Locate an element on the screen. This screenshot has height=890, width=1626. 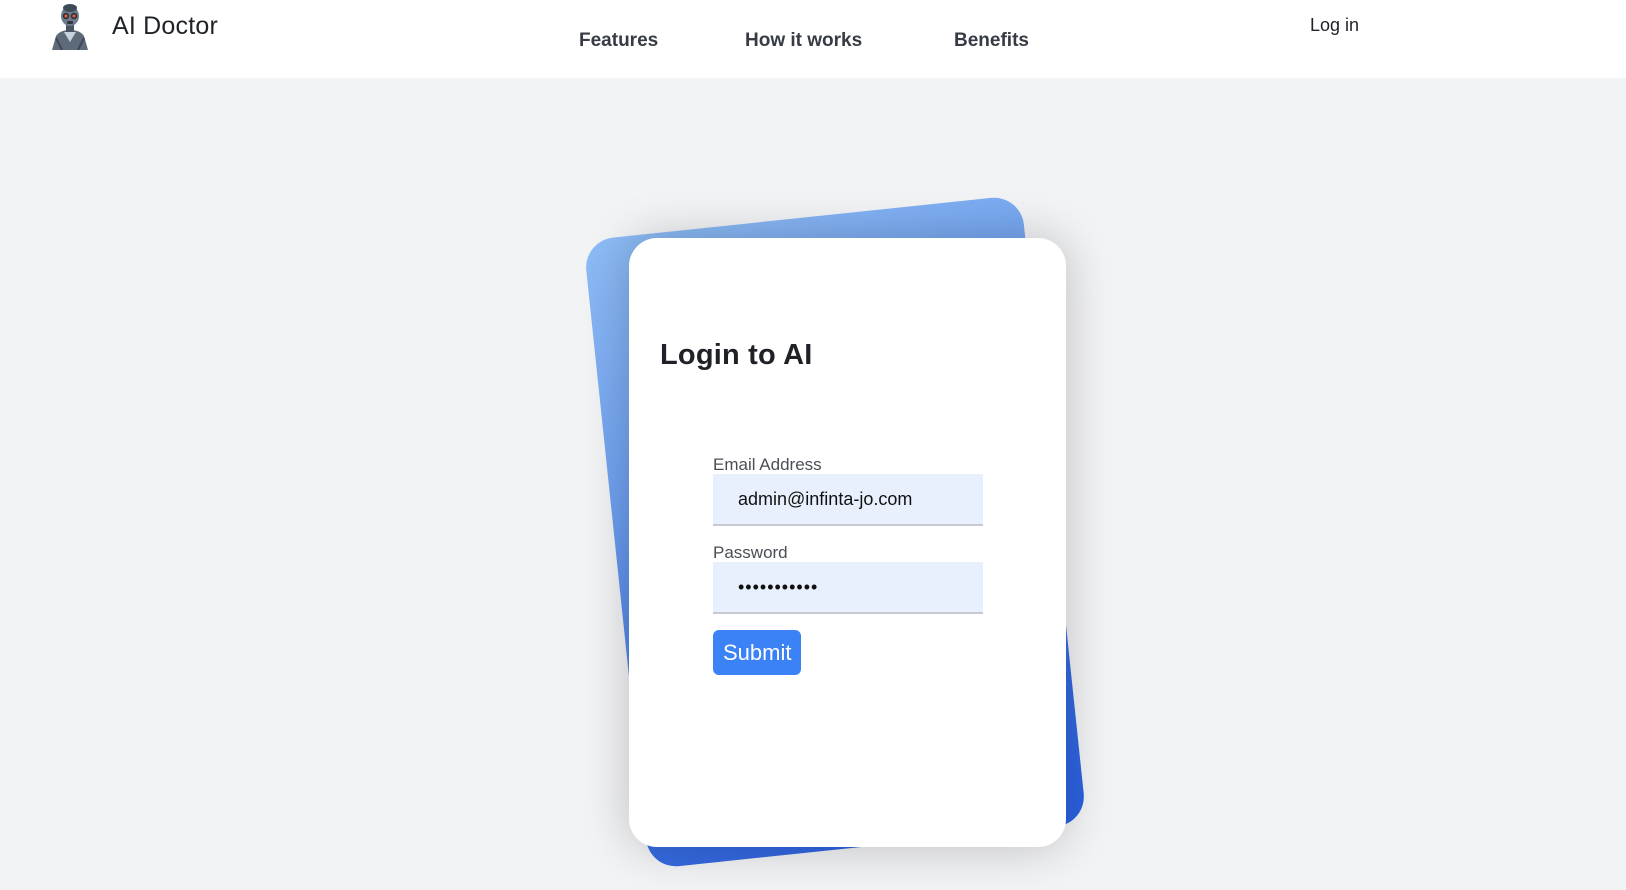
email-label: Email Address is located at coordinates (767, 464).